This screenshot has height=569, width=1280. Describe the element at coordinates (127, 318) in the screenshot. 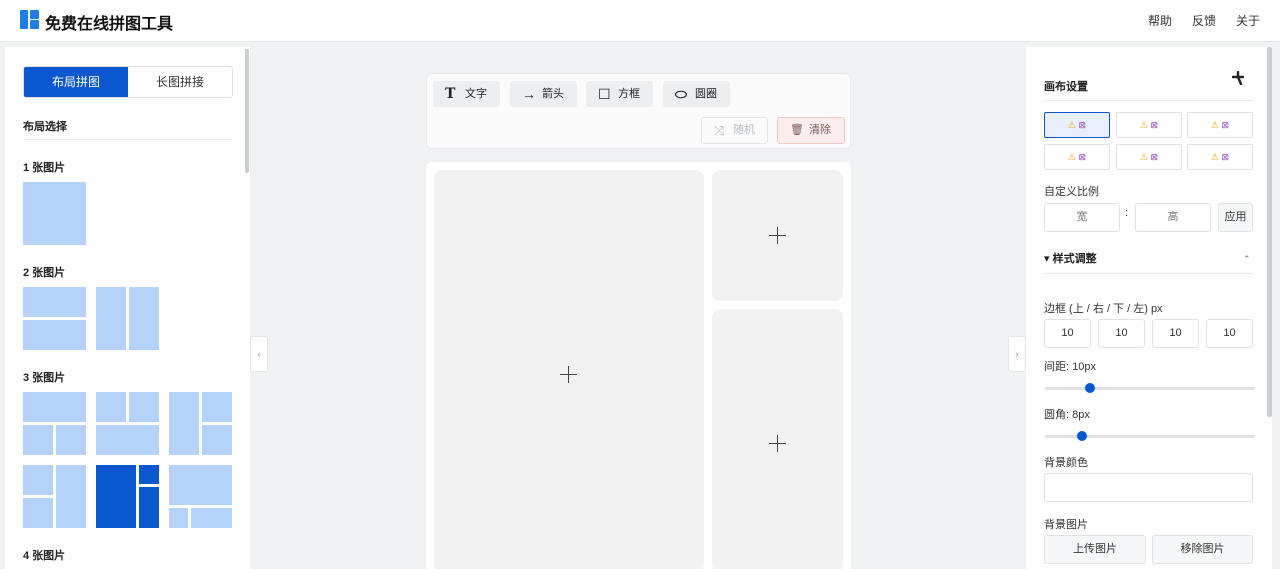

I see `layout-thumb-2b` at that location.